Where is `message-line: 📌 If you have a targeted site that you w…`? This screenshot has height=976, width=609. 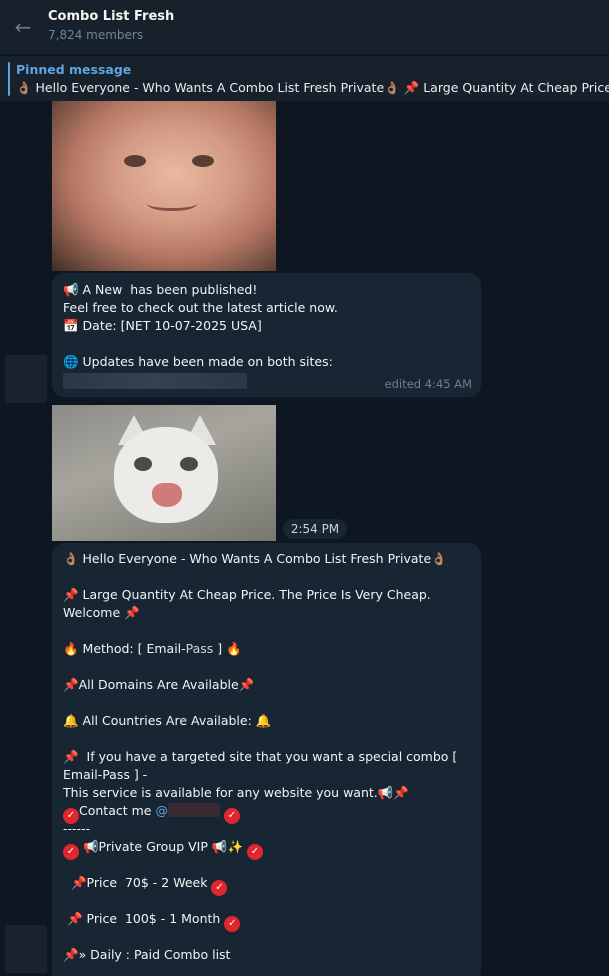 message-line: 📌 If you have a targeted site that you w… is located at coordinates (260, 756).